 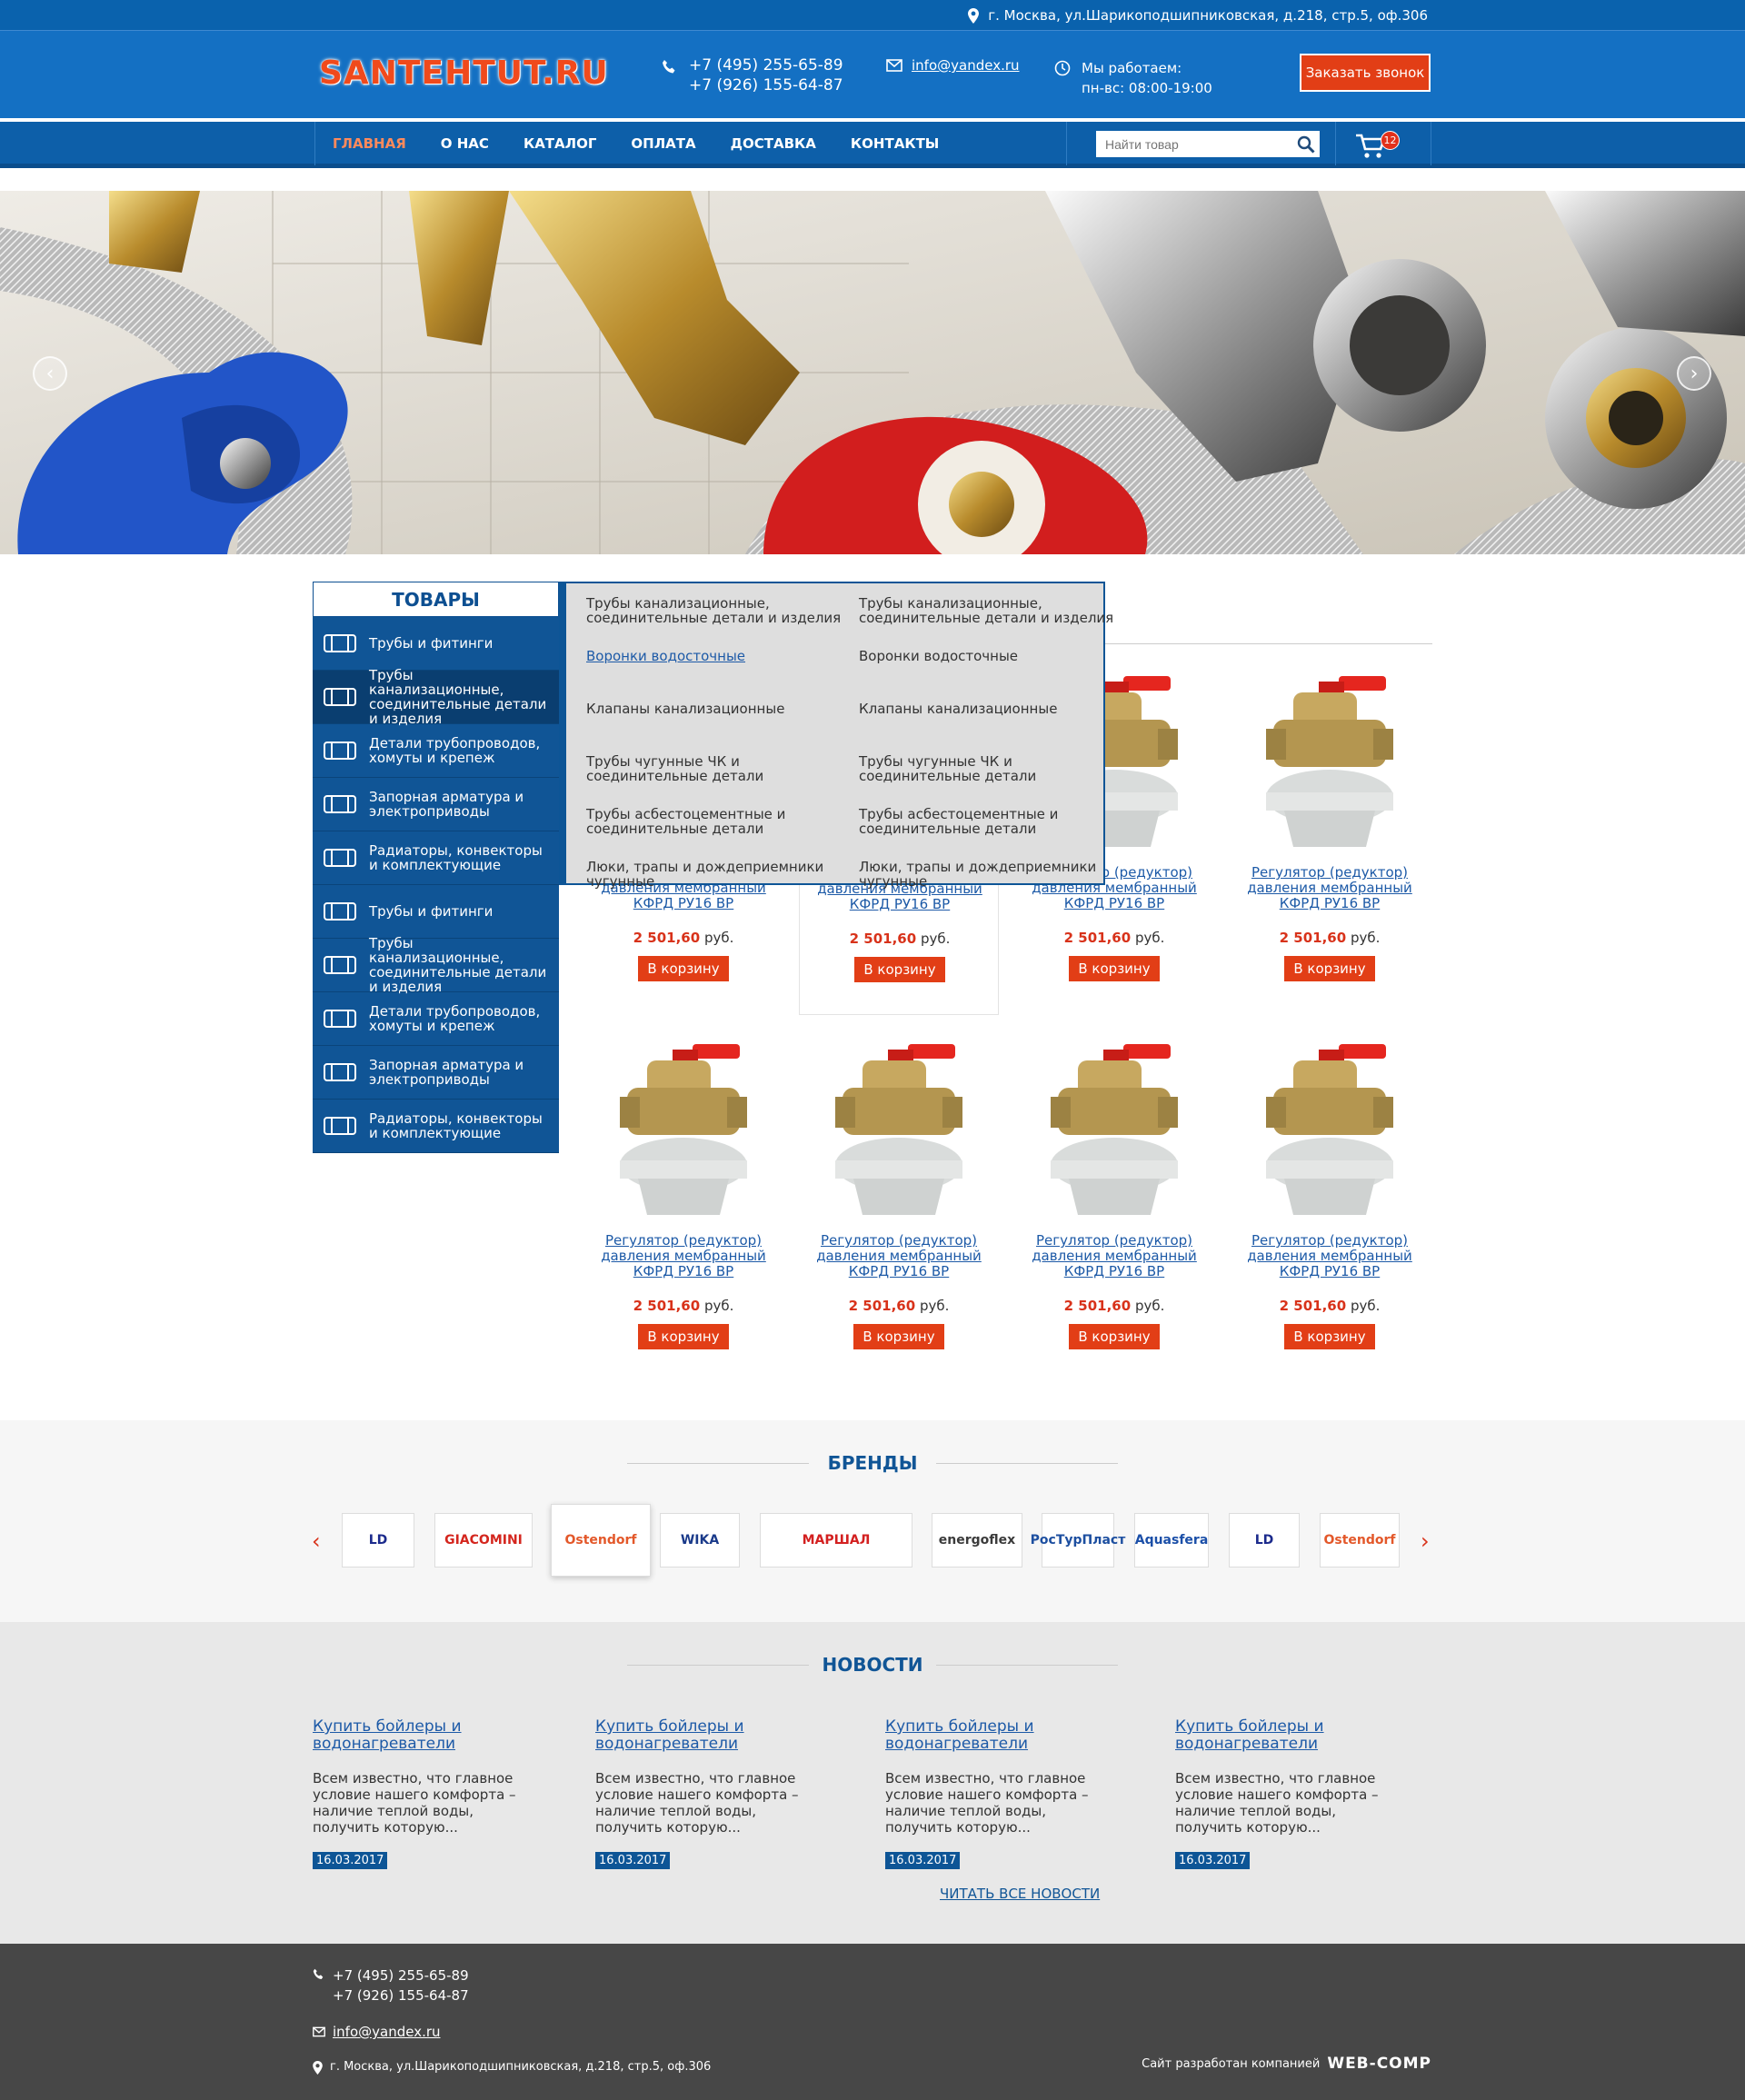 What do you see at coordinates (894, 143) in the screenshot?
I see `nav-item-contacts: КОНТАКТЫ` at bounding box center [894, 143].